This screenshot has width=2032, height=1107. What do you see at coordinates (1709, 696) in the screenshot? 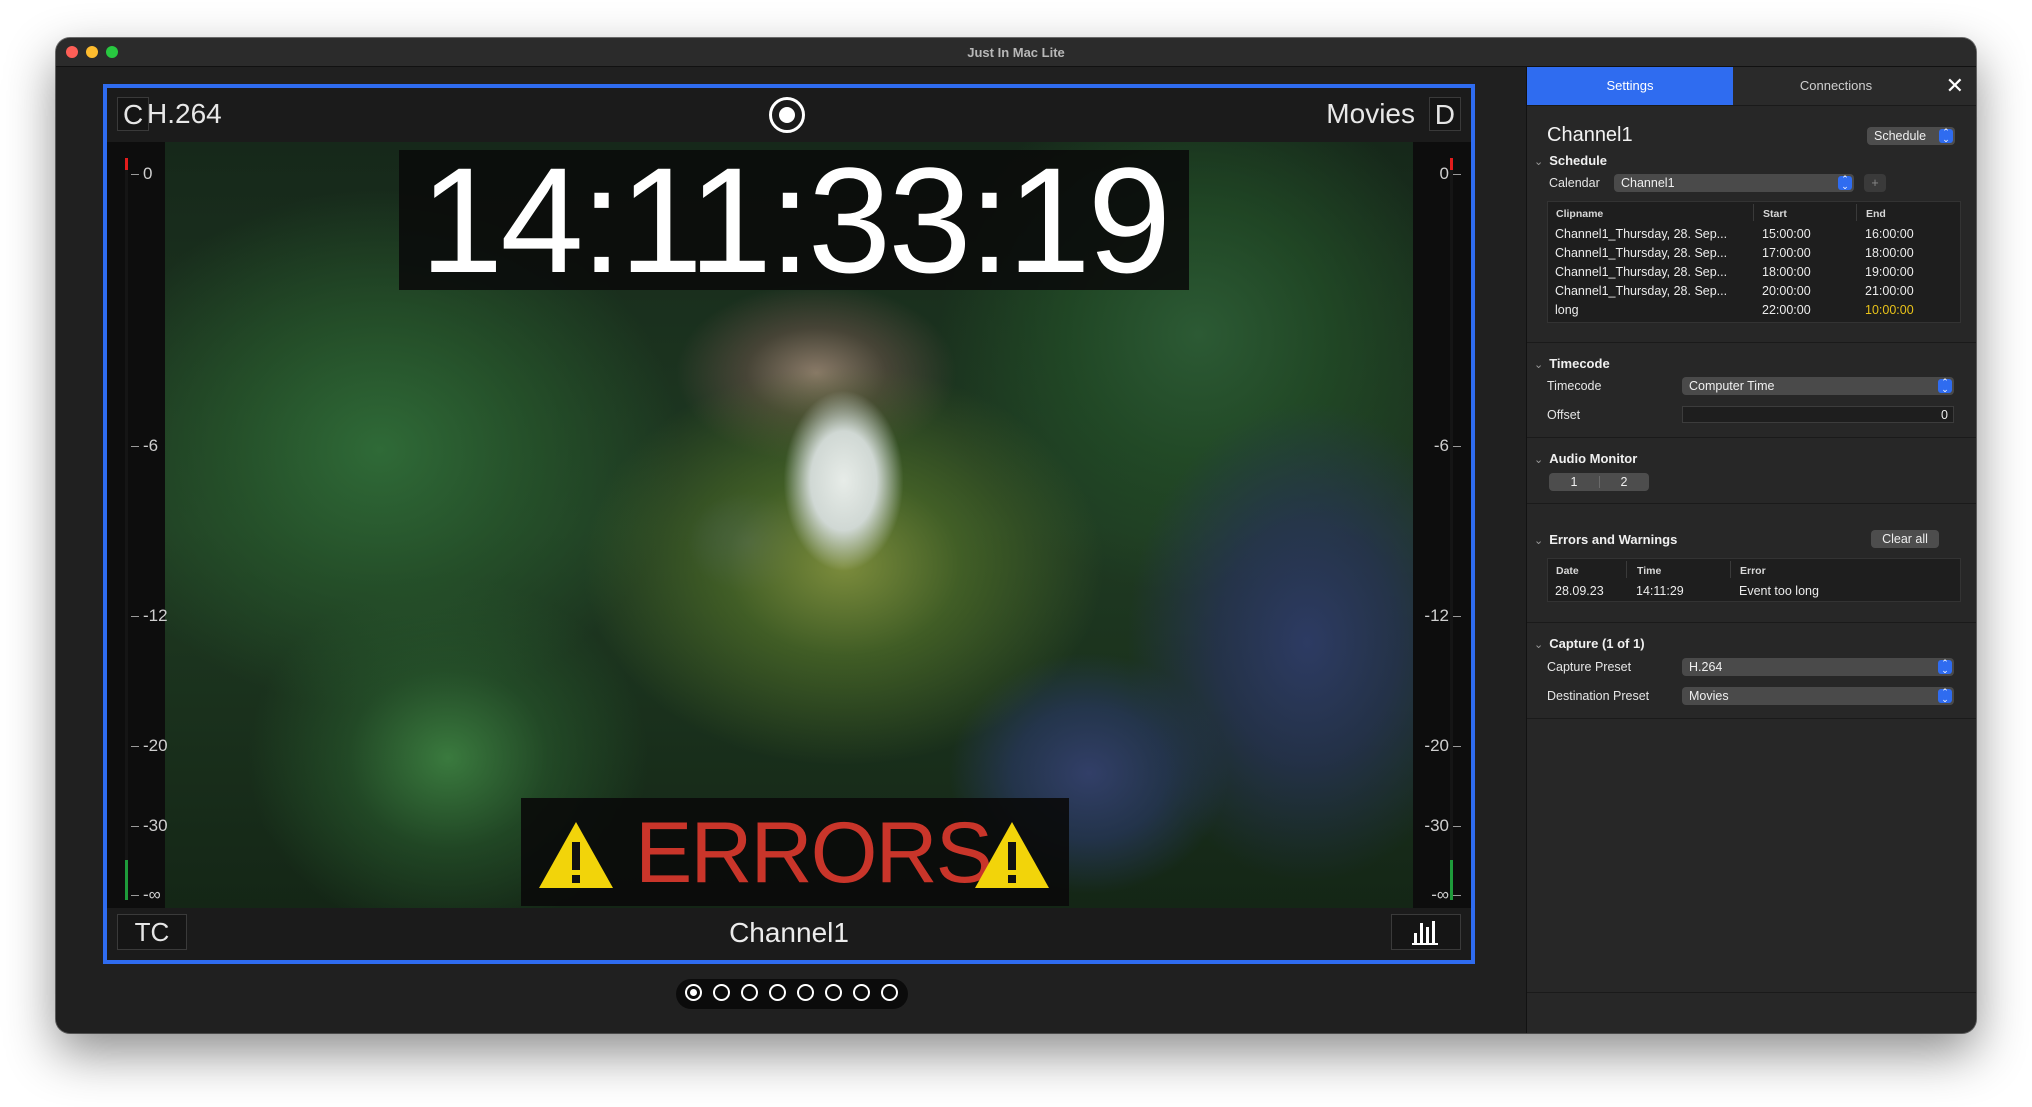
I see `destination-preset-value: Movies` at bounding box center [1709, 696].